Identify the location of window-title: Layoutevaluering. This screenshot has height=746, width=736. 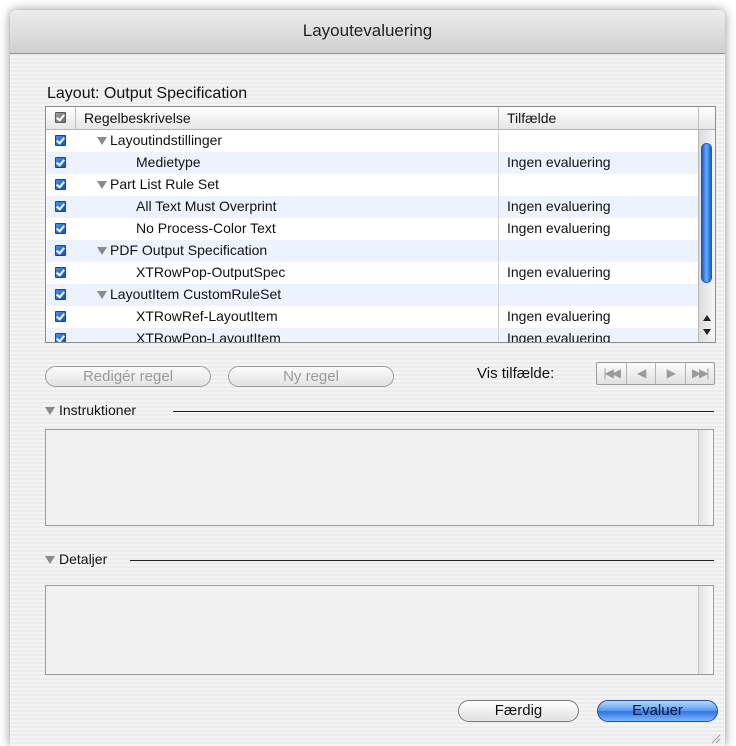
(367, 30).